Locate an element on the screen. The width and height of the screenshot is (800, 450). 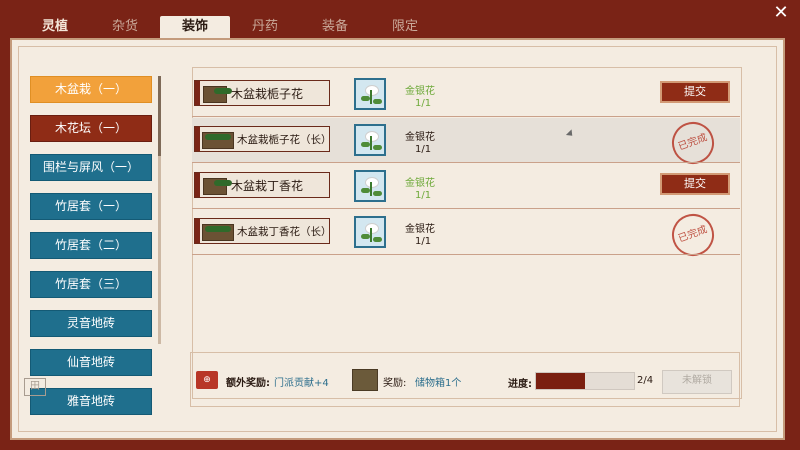
sidebar-item-wood-pot-1: 木盆栽（一） is located at coordinates (91, 89).